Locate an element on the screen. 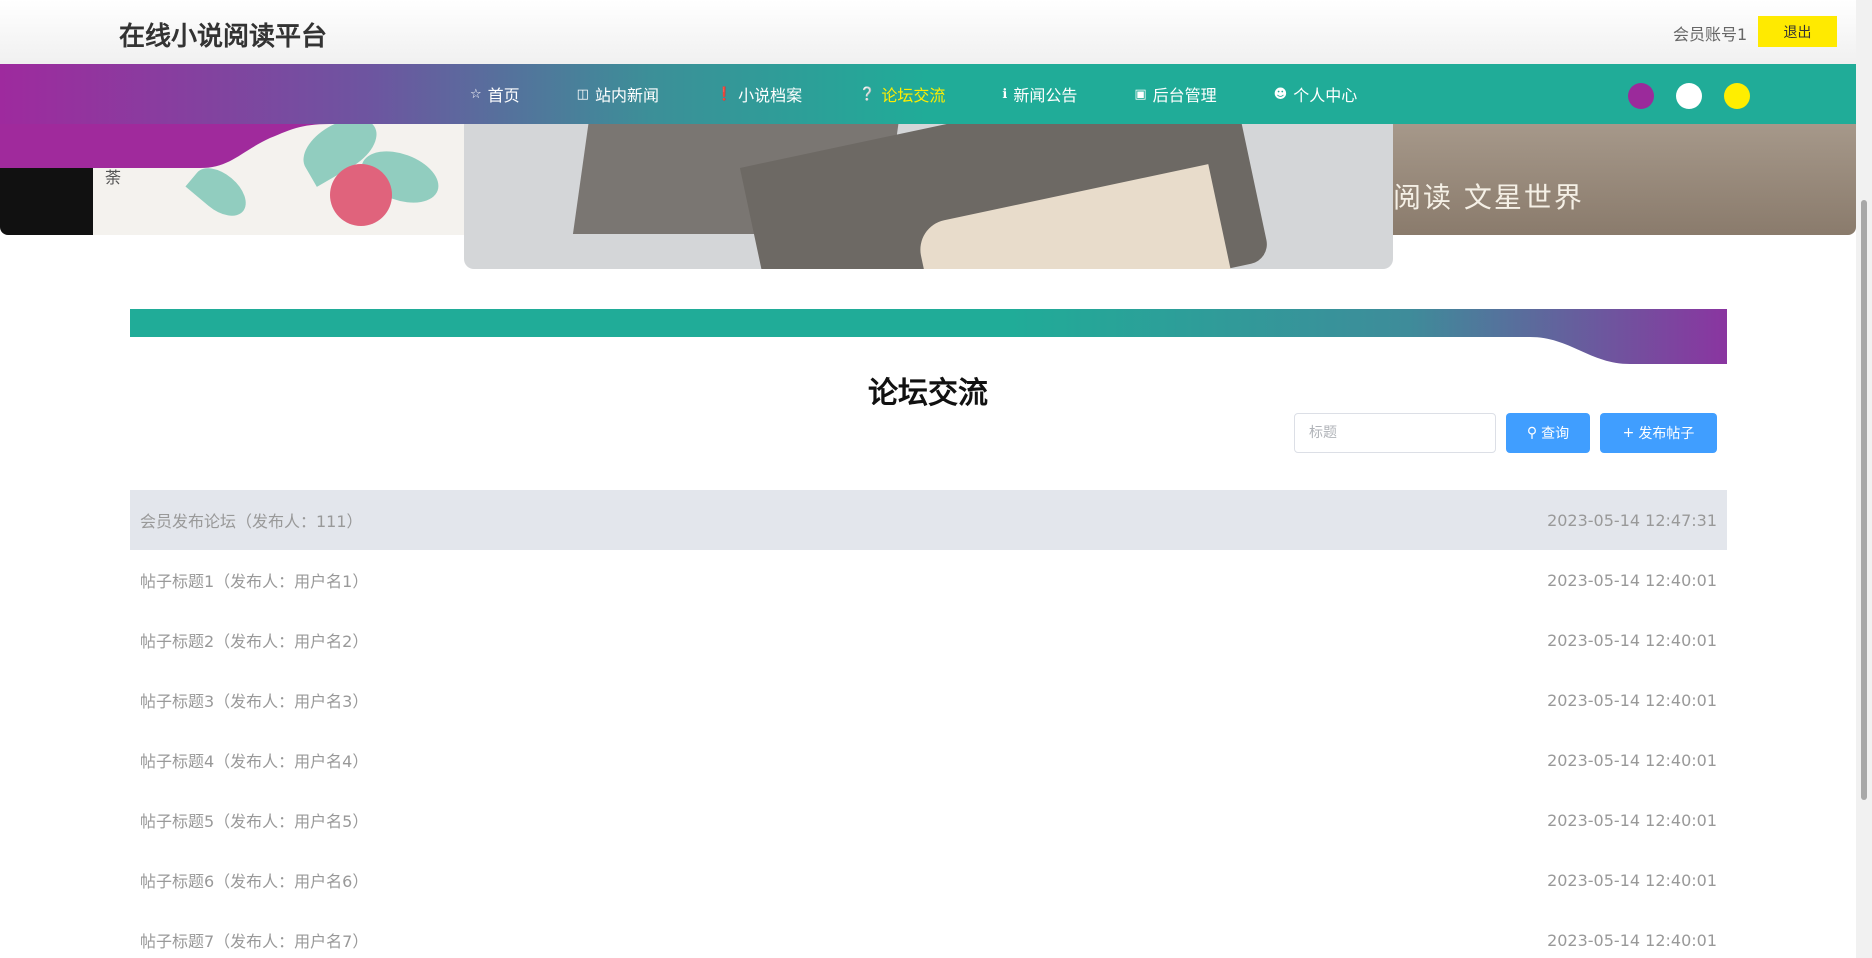  publish-post-label: 发布帖子 is located at coordinates (1666, 434).